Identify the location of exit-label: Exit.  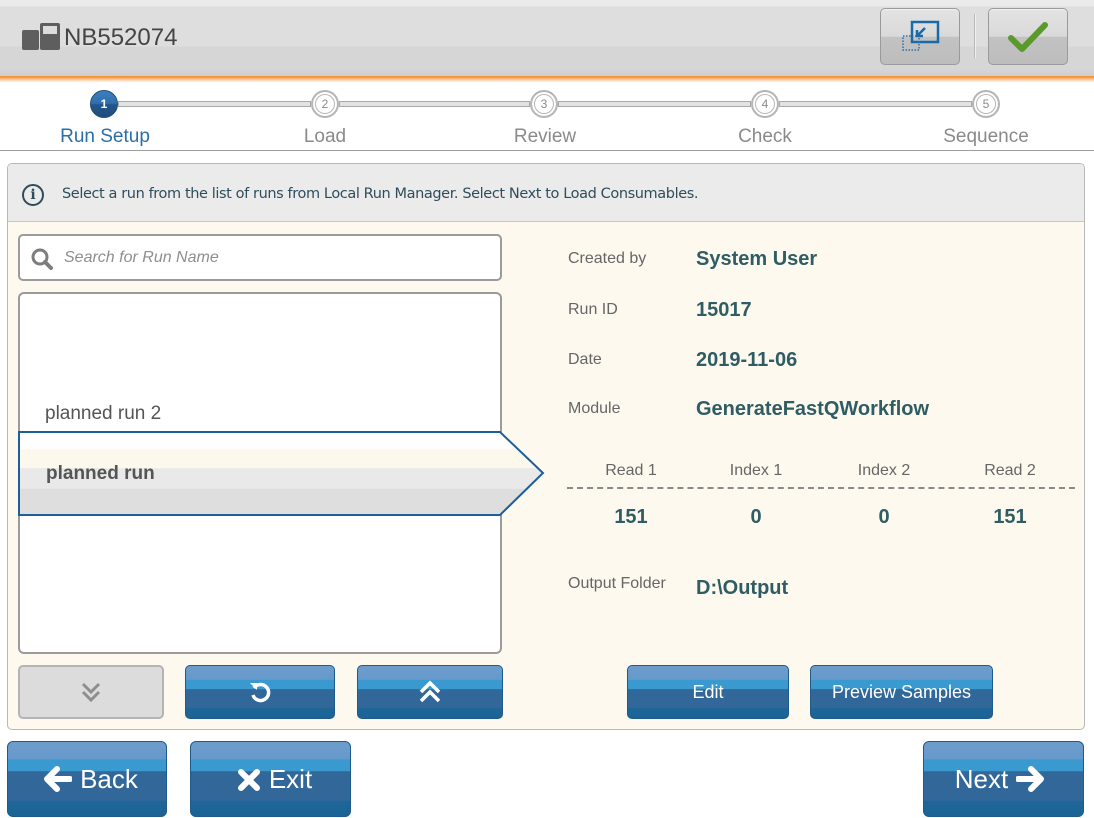
(290, 779).